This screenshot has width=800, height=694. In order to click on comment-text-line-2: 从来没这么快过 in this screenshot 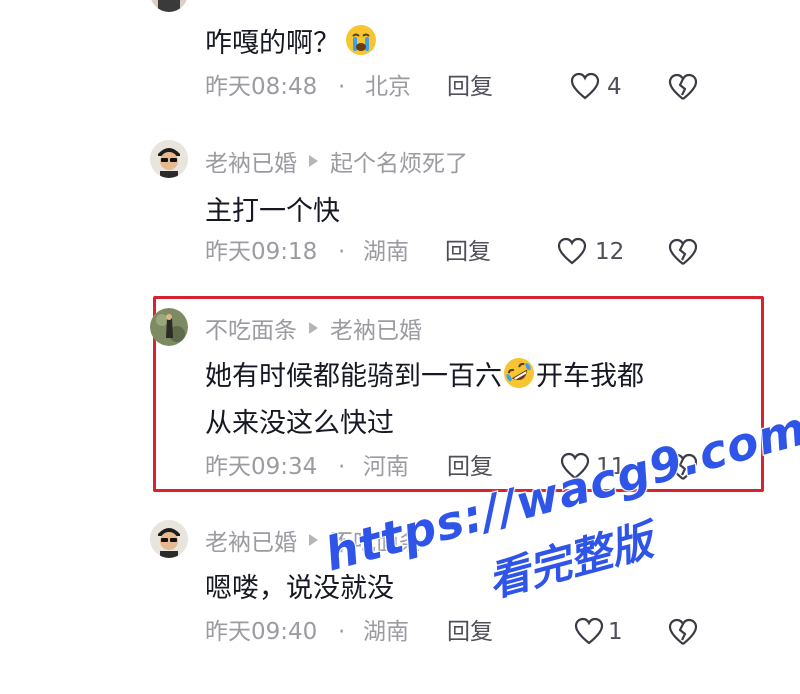, I will do `click(299, 423)`.